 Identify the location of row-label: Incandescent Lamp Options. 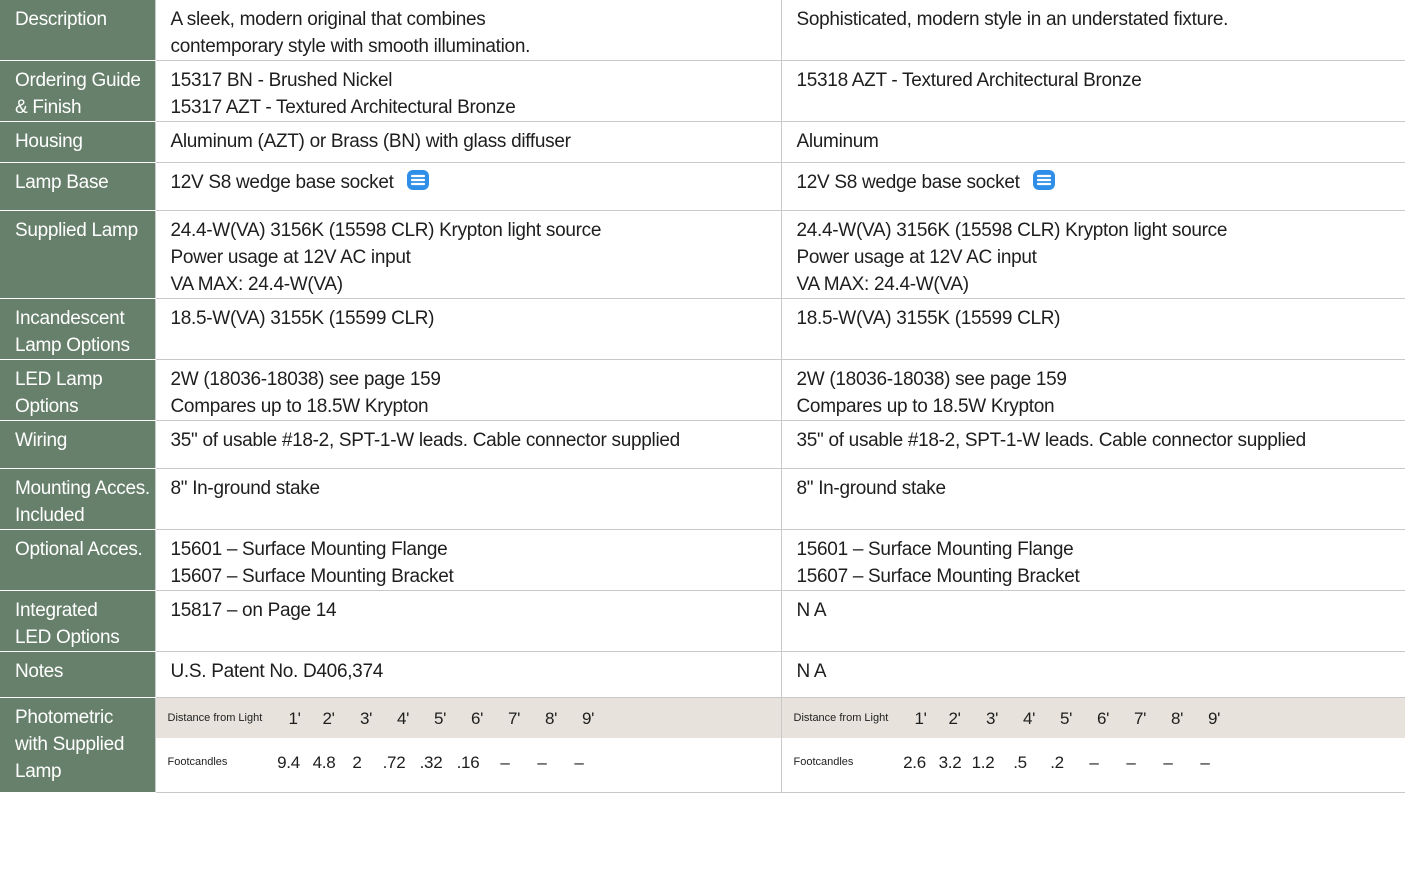
(77, 329).